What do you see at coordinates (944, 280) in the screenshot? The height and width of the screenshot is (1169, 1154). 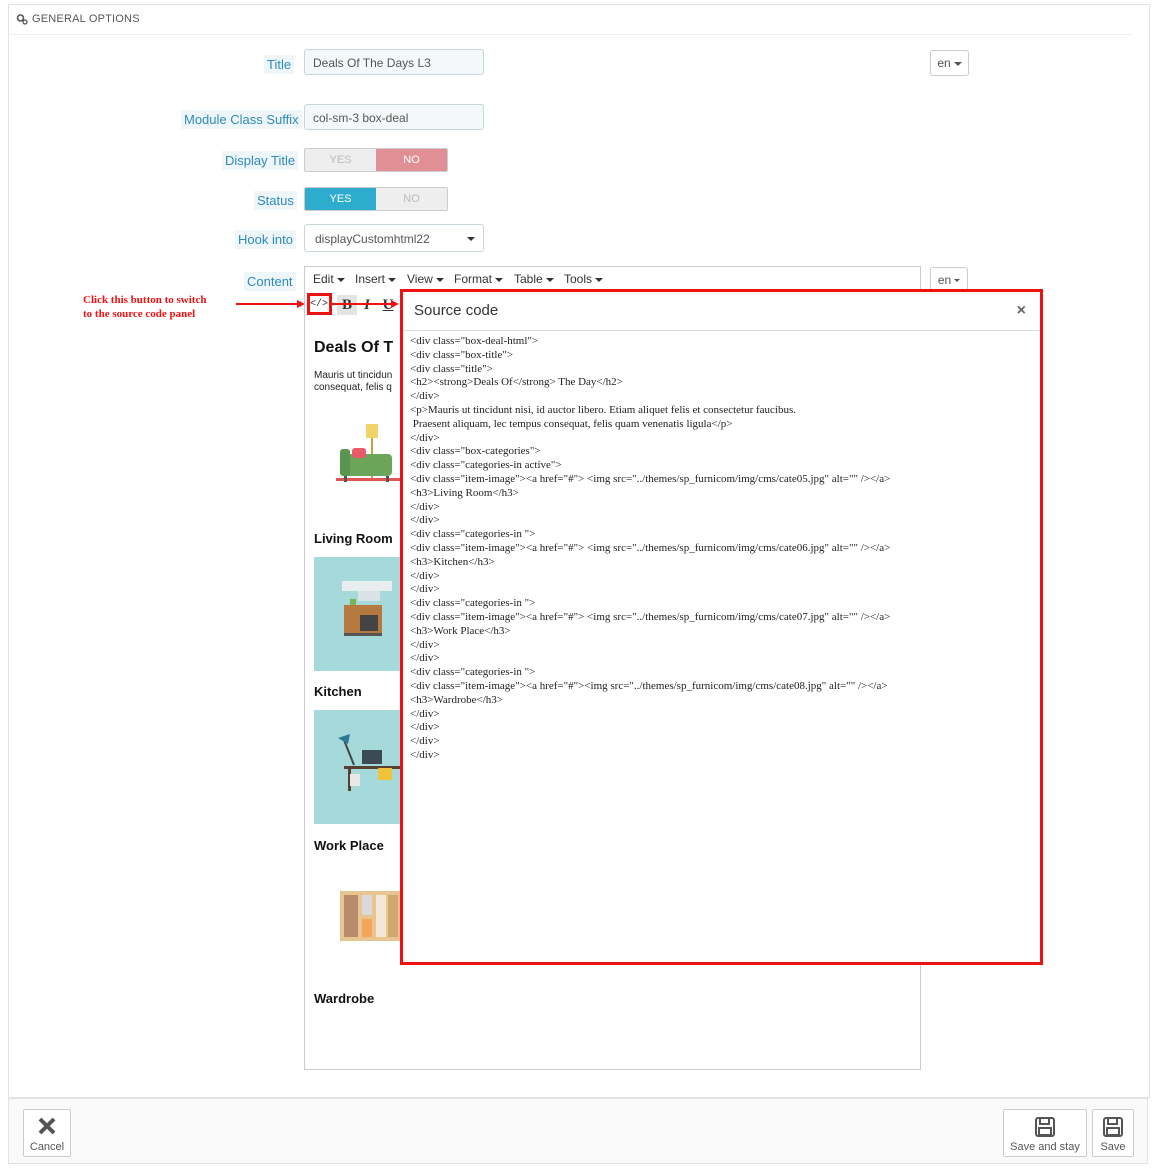 I see `content-language-label: en` at bounding box center [944, 280].